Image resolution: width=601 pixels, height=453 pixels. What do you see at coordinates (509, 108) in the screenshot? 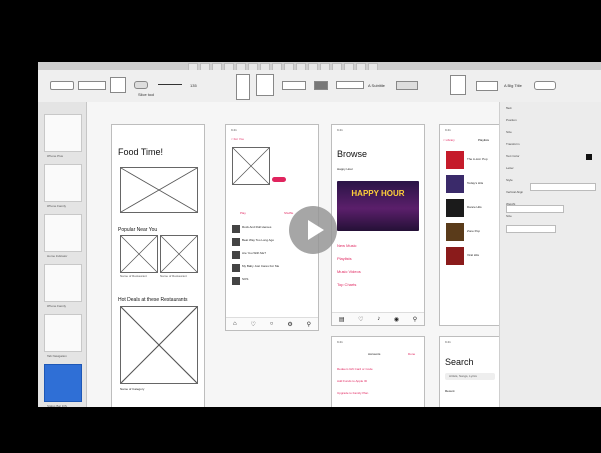
I see `inspector-header: Text` at bounding box center [509, 108].